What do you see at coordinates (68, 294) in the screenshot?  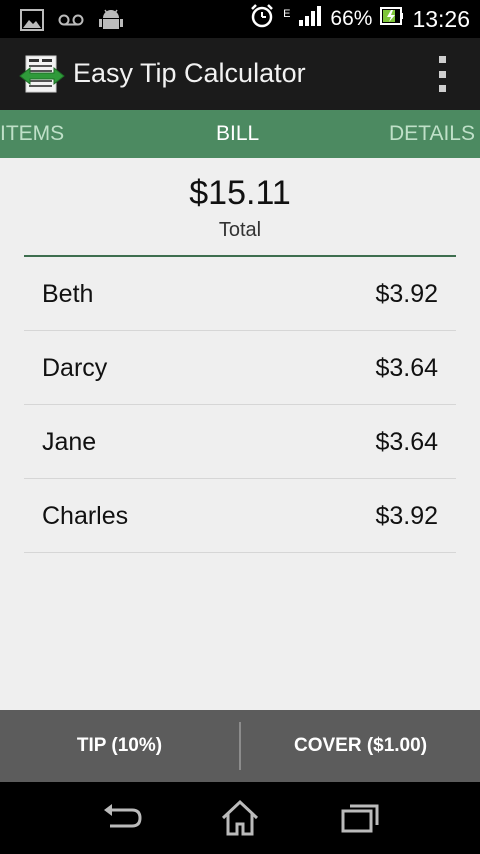 I see `person-name: Beth` at bounding box center [68, 294].